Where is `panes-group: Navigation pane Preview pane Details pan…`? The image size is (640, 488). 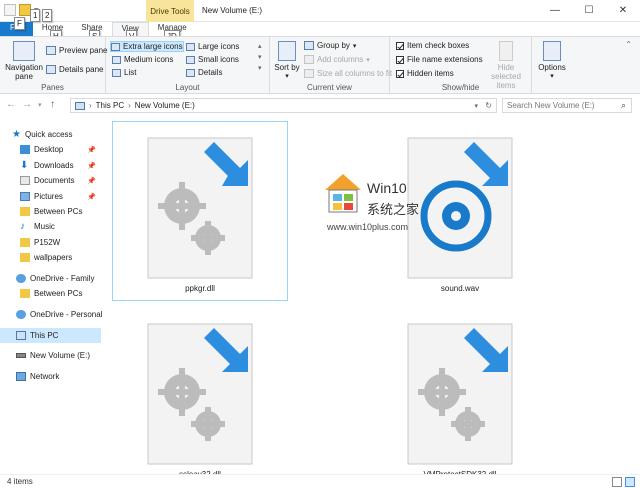
panes-group: Navigation pane Preview pane Details pan… is located at coordinates (53, 65).